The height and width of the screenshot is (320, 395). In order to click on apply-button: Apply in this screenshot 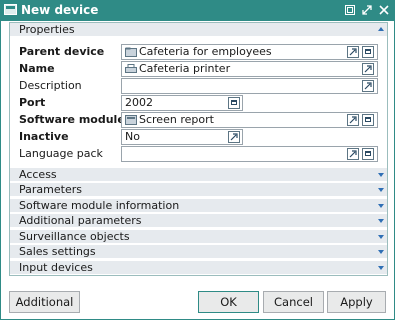, I will do `click(356, 302)`.